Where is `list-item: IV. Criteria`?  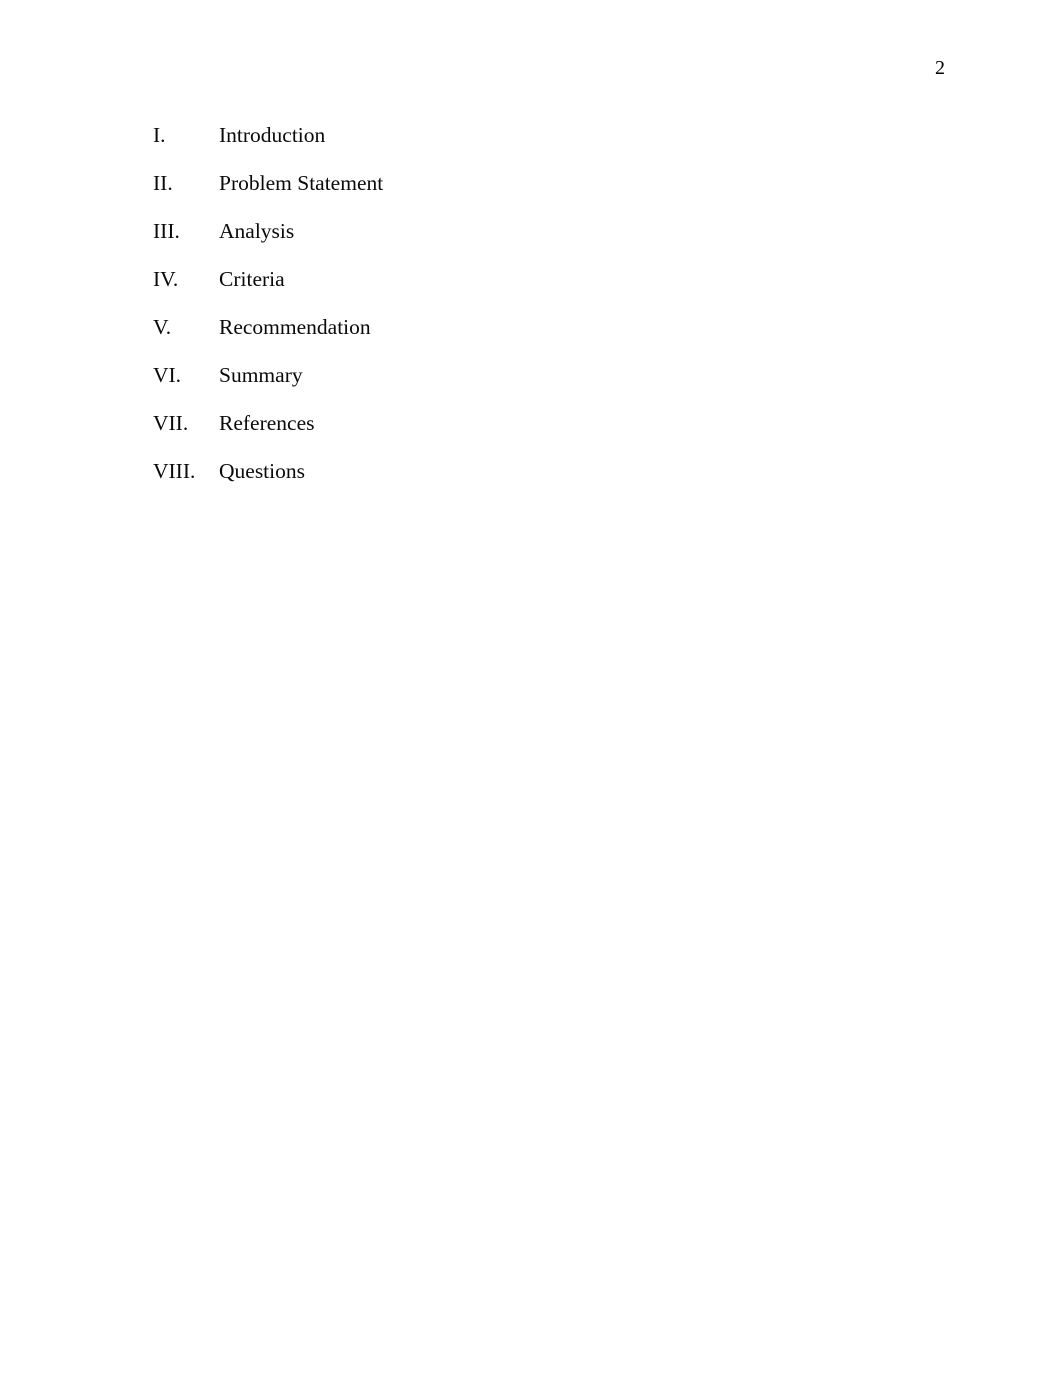
list-item: IV. Criteria is located at coordinates (549, 290).